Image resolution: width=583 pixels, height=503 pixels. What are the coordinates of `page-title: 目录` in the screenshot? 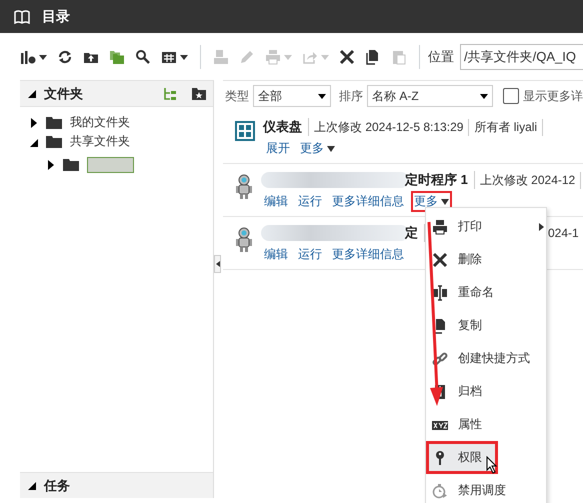 It's located at (56, 17).